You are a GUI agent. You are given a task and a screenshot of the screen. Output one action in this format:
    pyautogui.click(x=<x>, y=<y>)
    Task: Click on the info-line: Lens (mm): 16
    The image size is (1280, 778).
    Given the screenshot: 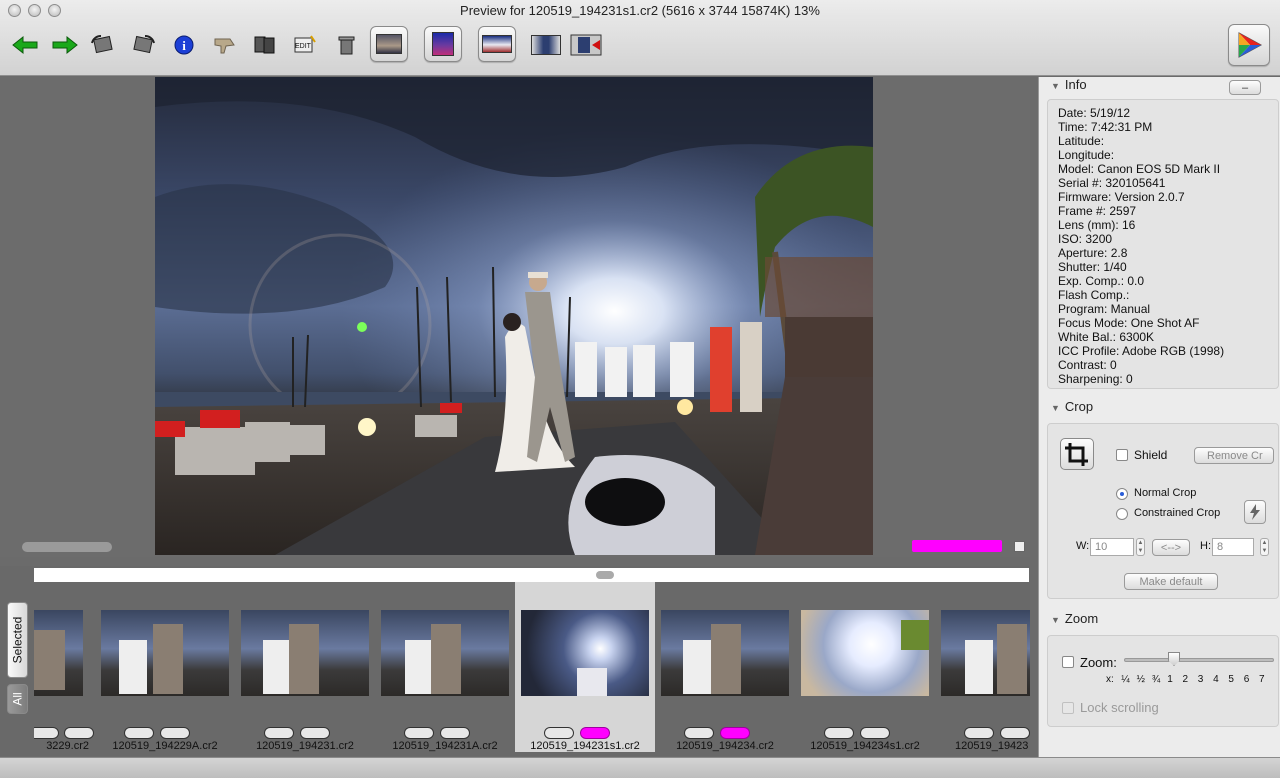 What is the action you would take?
    pyautogui.click(x=1097, y=225)
    